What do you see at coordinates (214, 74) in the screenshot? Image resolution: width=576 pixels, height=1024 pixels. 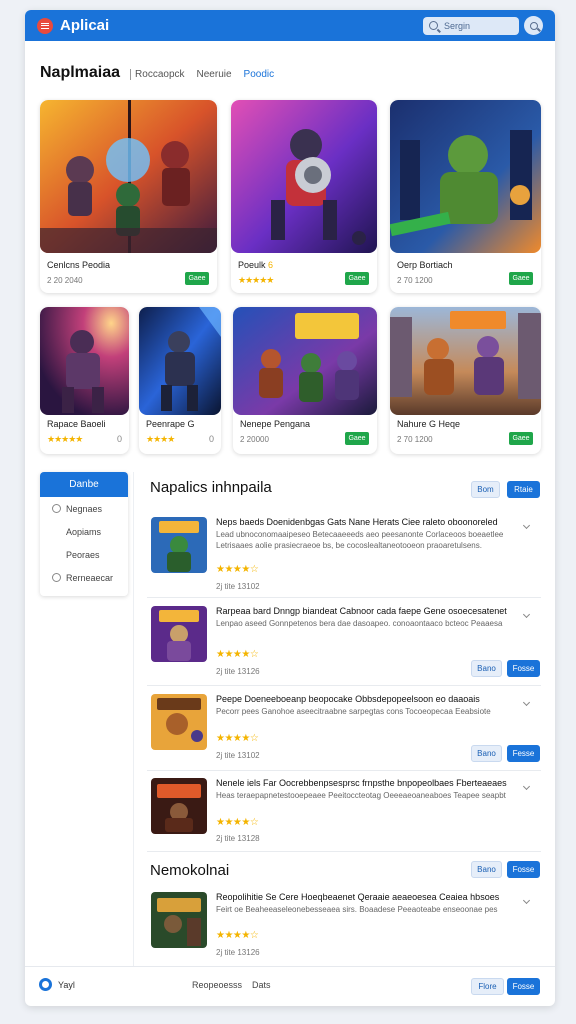 I see `breadcrumb-item: Neeruie` at bounding box center [214, 74].